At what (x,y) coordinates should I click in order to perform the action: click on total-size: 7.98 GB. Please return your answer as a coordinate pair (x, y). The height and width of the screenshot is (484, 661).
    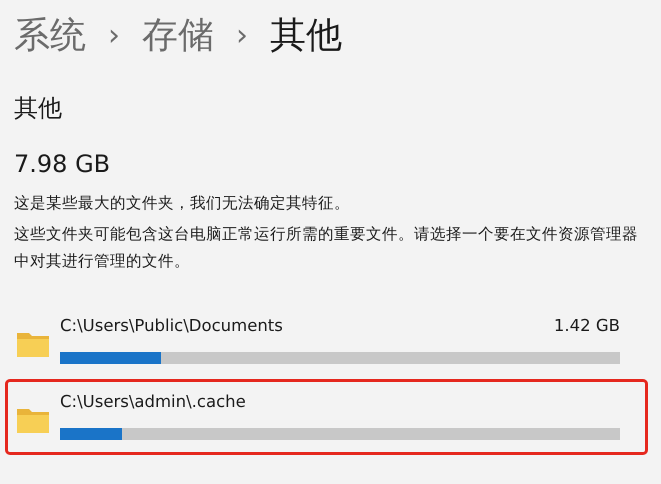
    Looking at the image, I should click on (63, 164).